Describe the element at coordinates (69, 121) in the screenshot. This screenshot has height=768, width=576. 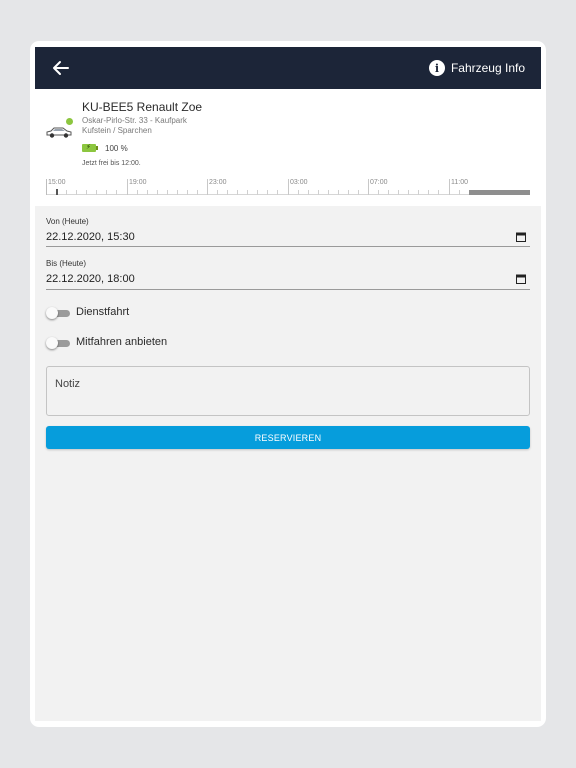
I see `availability-status-dot` at that location.